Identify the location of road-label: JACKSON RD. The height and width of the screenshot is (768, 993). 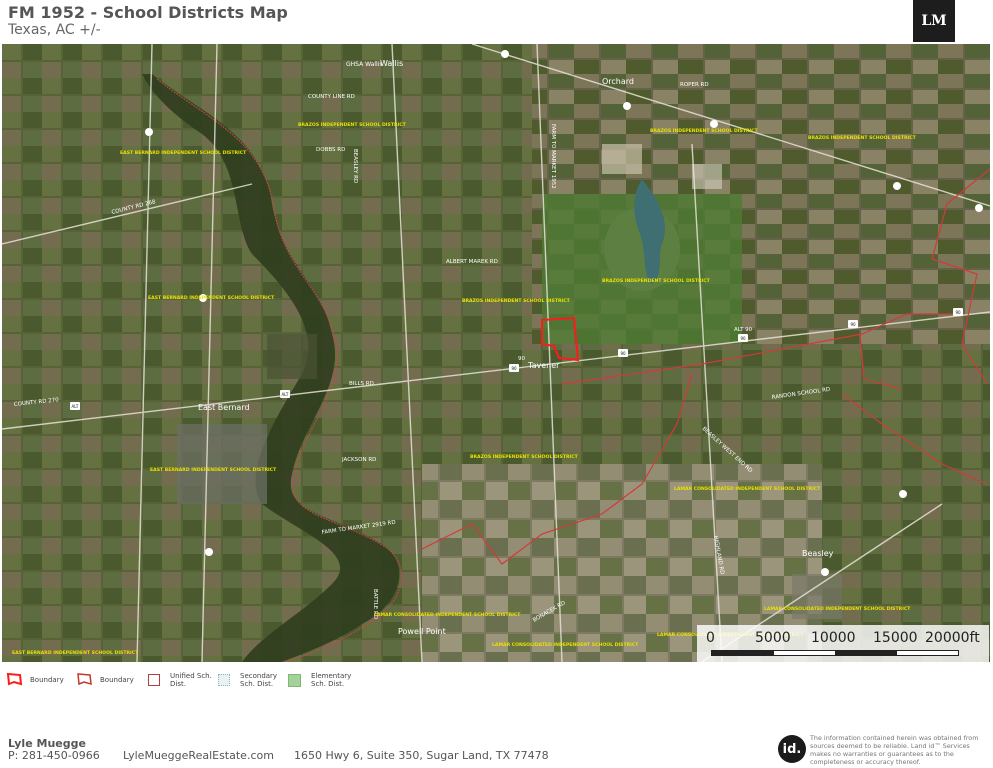
(358, 460).